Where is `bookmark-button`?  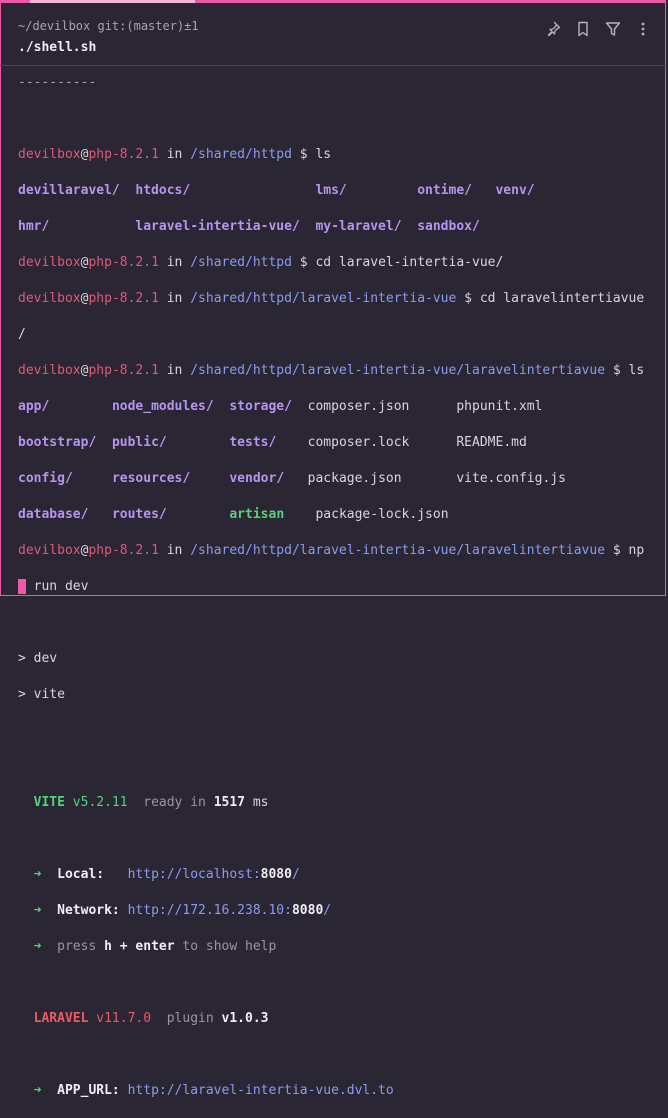 bookmark-button is located at coordinates (583, 29).